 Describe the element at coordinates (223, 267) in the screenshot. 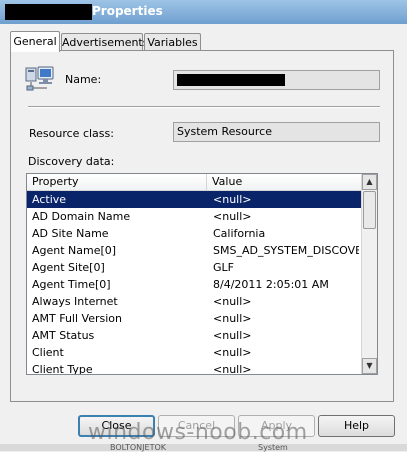

I see `value-cell: GLF` at that location.